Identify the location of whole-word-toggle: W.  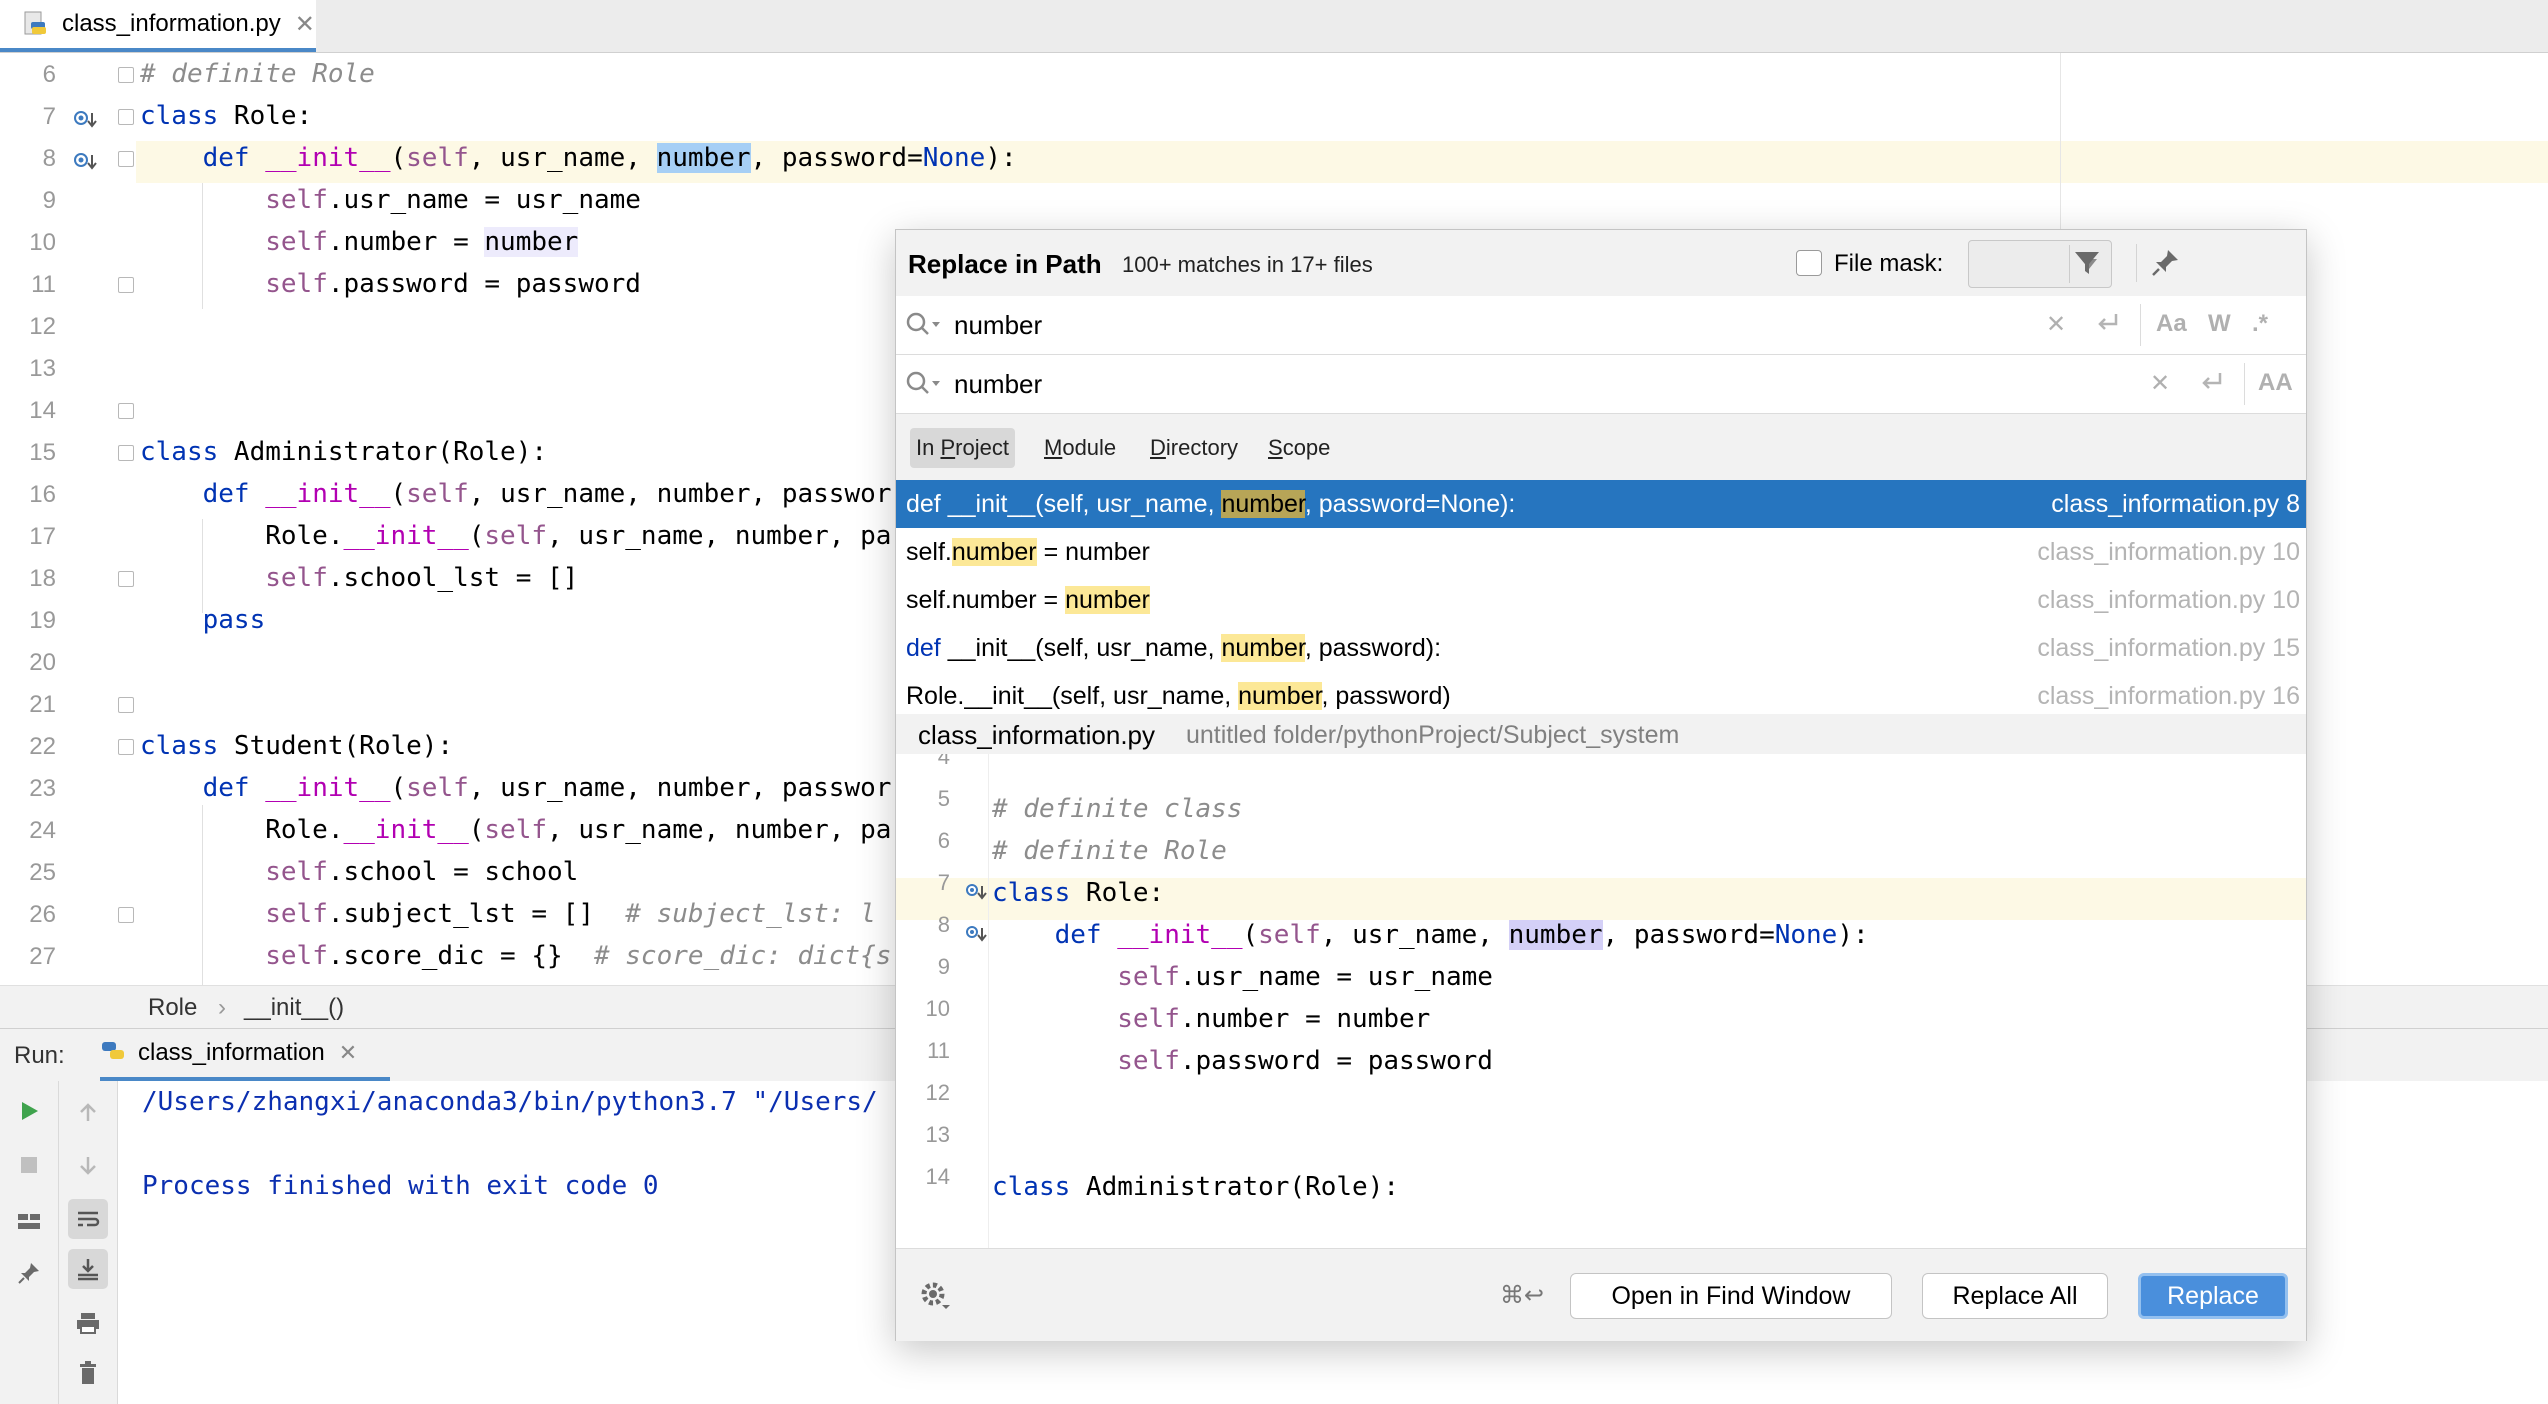
(2219, 324).